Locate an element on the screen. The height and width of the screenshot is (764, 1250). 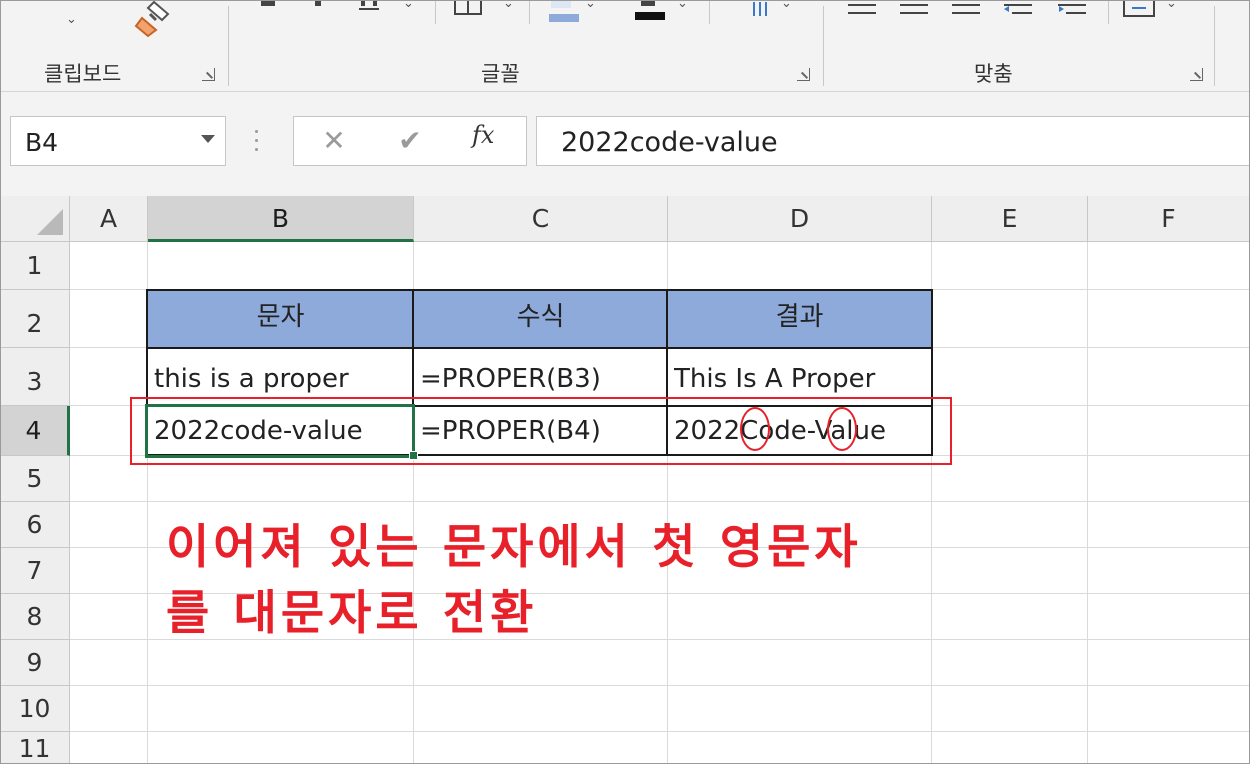
phonetic-guide-icon is located at coordinates (761, 10).